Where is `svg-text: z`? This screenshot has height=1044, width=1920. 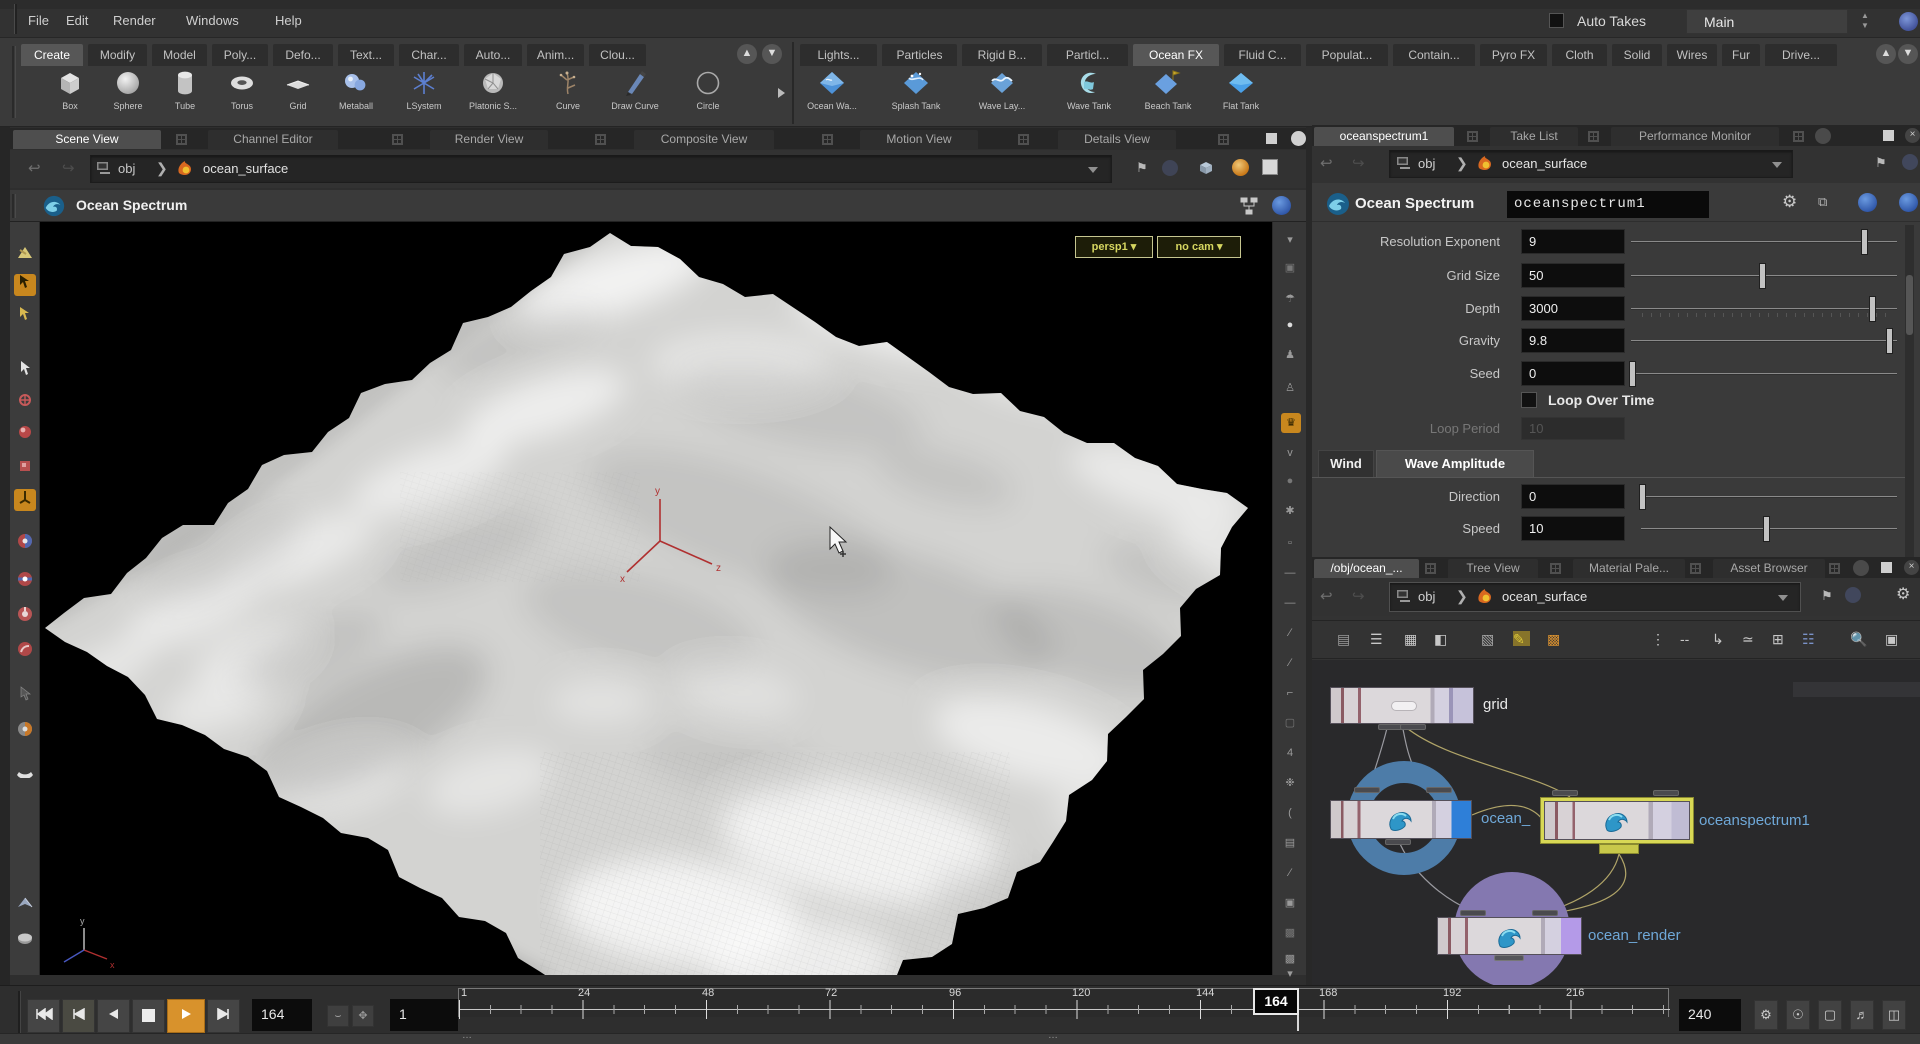 svg-text: z is located at coordinates (718, 568).